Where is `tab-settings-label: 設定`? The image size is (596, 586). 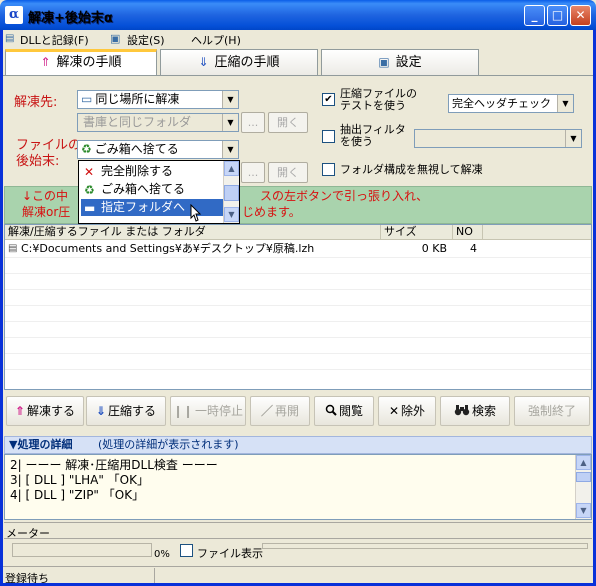 tab-settings-label: 設定 is located at coordinates (408, 62).